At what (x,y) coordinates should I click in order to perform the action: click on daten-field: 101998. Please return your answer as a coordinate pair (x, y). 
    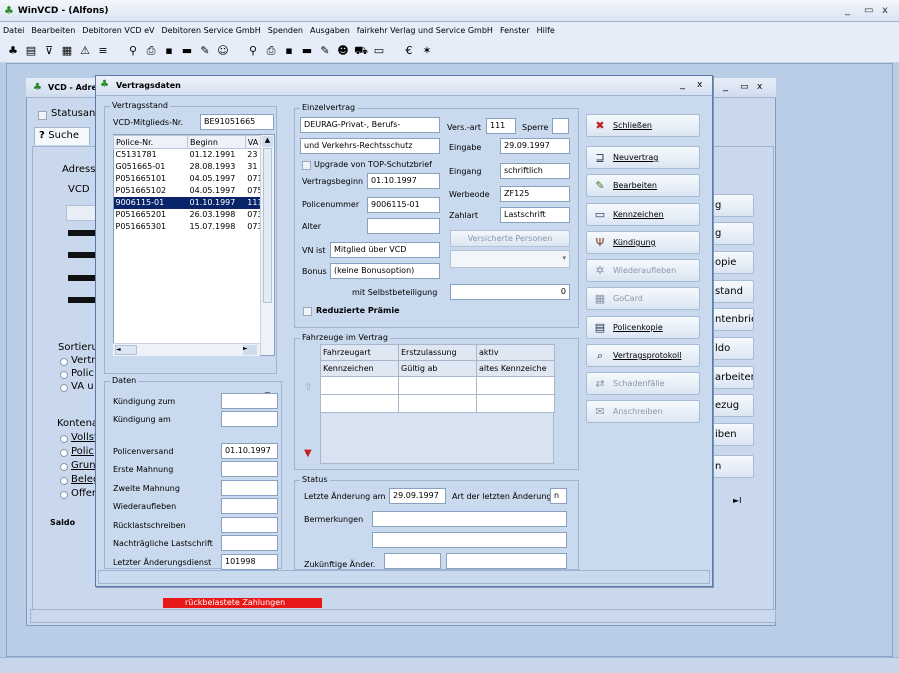
    Looking at the image, I should click on (249, 562).